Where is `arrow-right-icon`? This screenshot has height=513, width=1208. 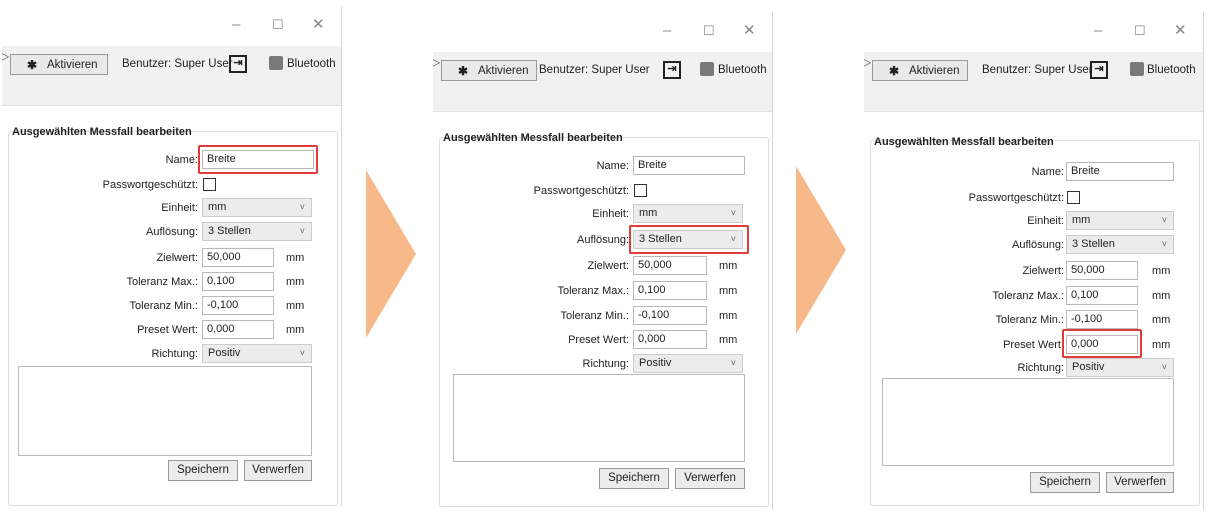 arrow-right-icon is located at coordinates (821, 250).